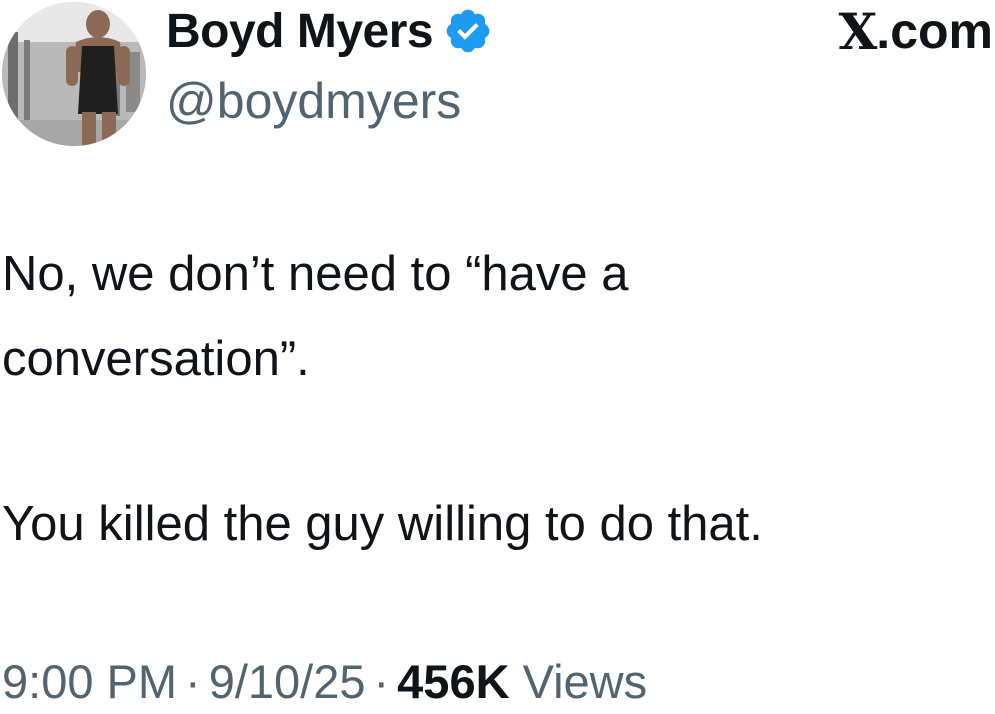  Describe the element at coordinates (313, 101) in the screenshot. I see `user-handle: @boydmyers` at that location.